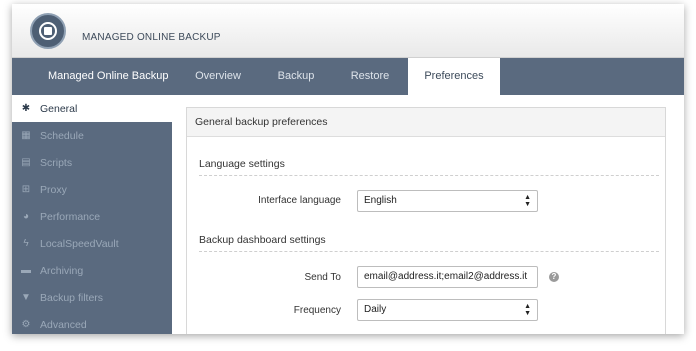 The width and height of the screenshot is (696, 351). I want to click on app-logo, so click(48, 31).